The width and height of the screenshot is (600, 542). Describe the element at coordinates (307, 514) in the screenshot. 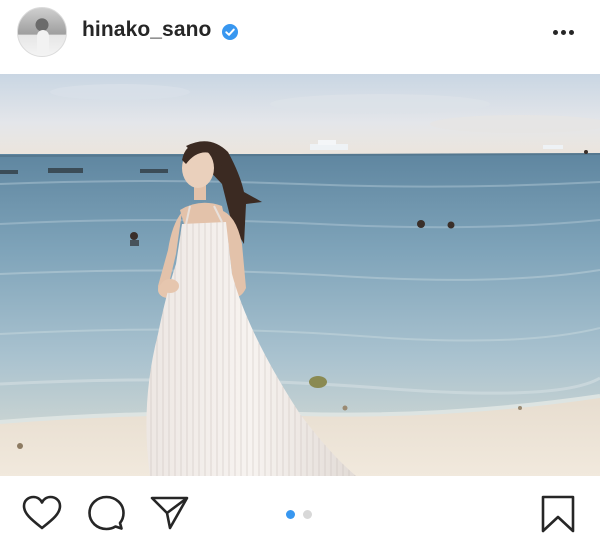

I see `carousel-dot-inactive` at that location.